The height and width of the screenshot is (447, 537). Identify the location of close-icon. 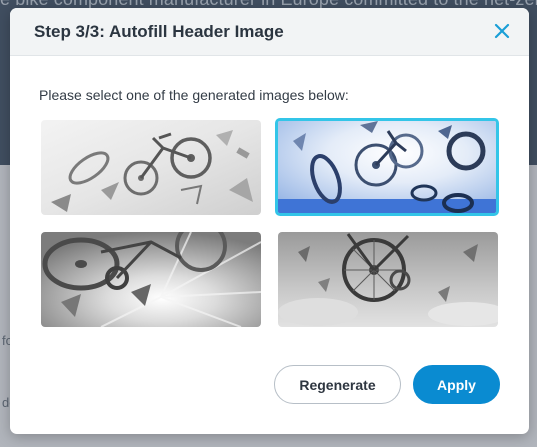
(502, 31).